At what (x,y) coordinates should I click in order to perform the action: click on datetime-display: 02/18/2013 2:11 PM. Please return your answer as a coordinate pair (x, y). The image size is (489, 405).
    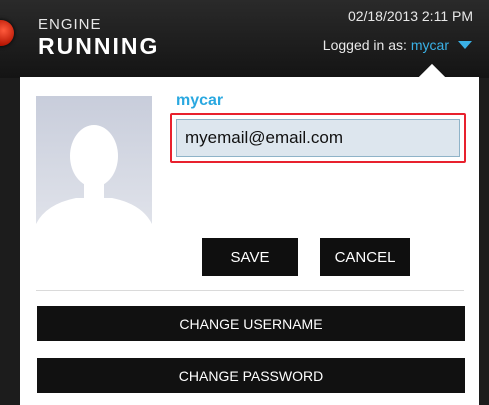
    Looking at the image, I should click on (410, 16).